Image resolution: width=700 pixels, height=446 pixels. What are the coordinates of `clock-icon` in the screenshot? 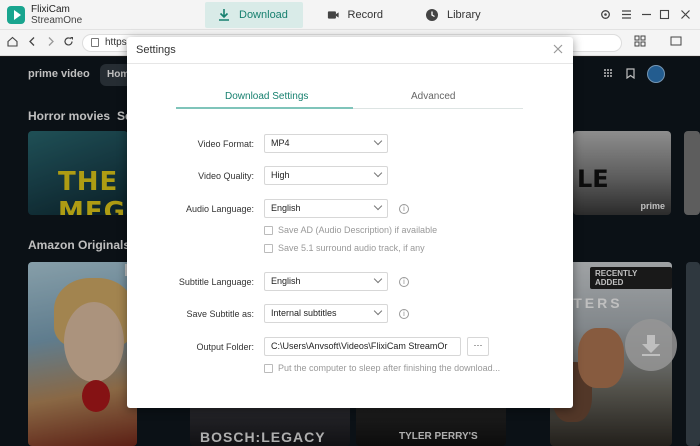 It's located at (432, 15).